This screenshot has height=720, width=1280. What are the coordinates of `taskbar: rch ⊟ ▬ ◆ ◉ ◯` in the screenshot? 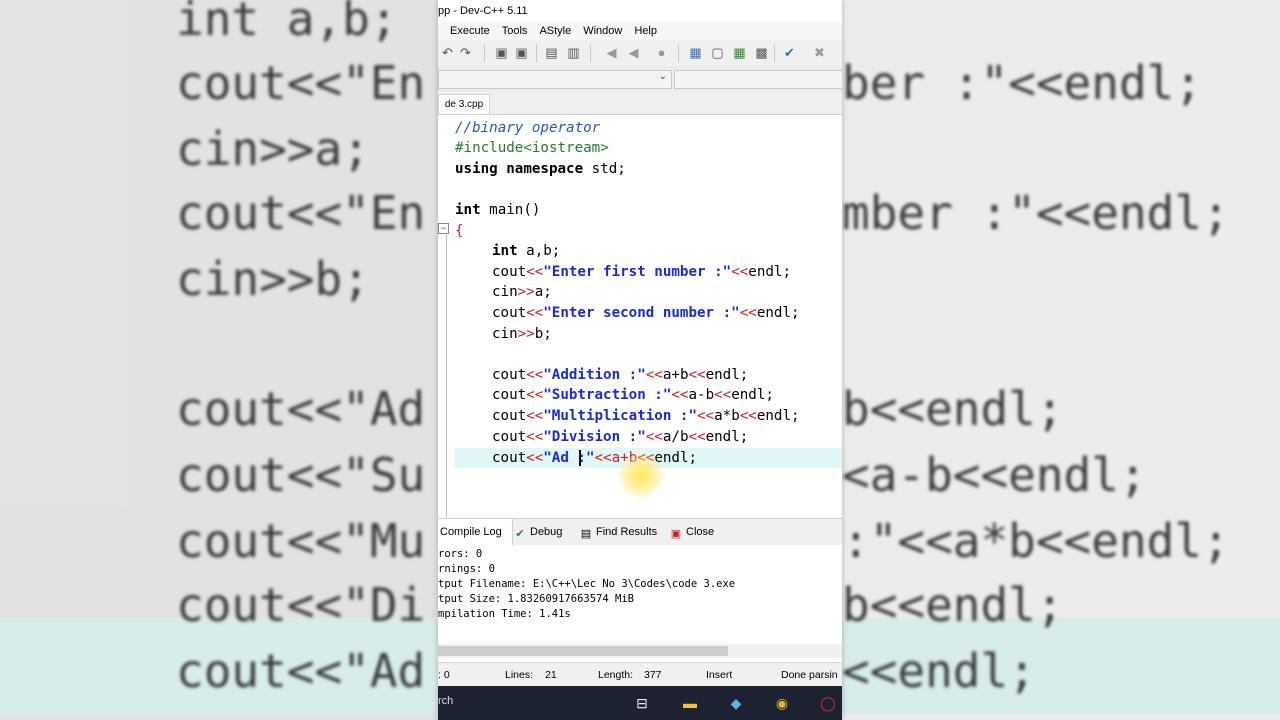 It's located at (640, 703).